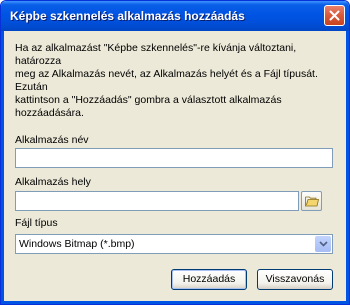  I want to click on chevron-down-icon, so click(323, 244).